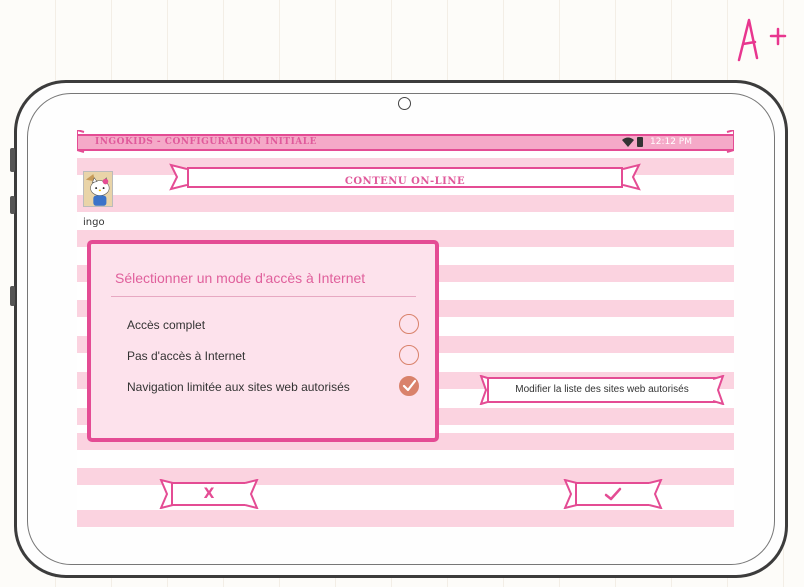 This screenshot has width=804, height=587. What do you see at coordinates (273, 325) in the screenshot?
I see `option-full-access: Accès complet` at bounding box center [273, 325].